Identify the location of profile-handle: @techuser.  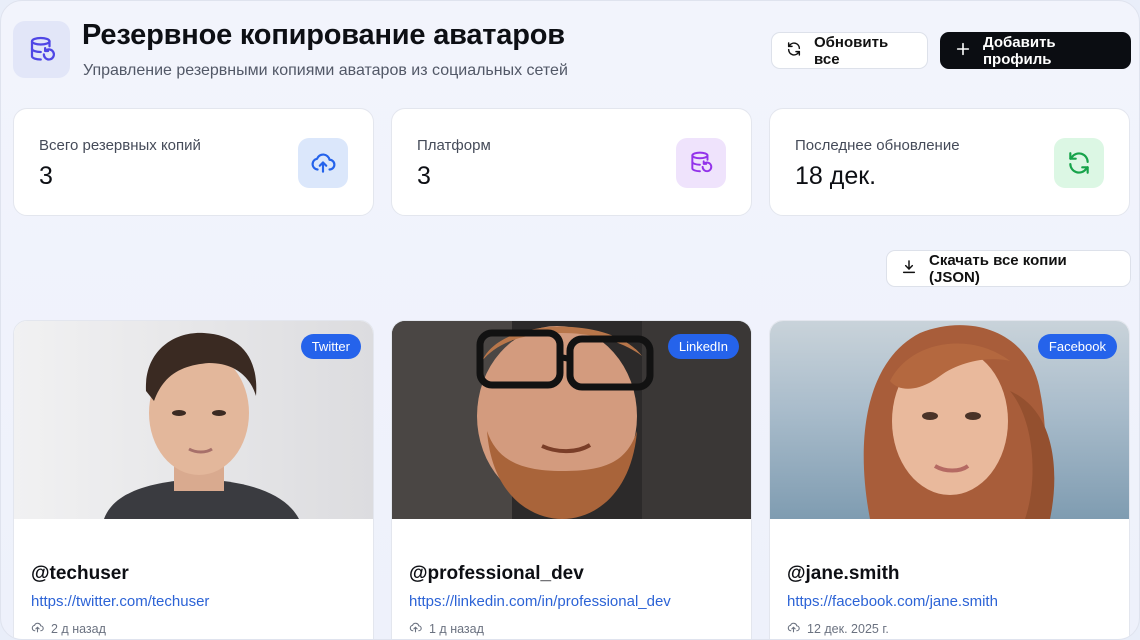
(80, 573).